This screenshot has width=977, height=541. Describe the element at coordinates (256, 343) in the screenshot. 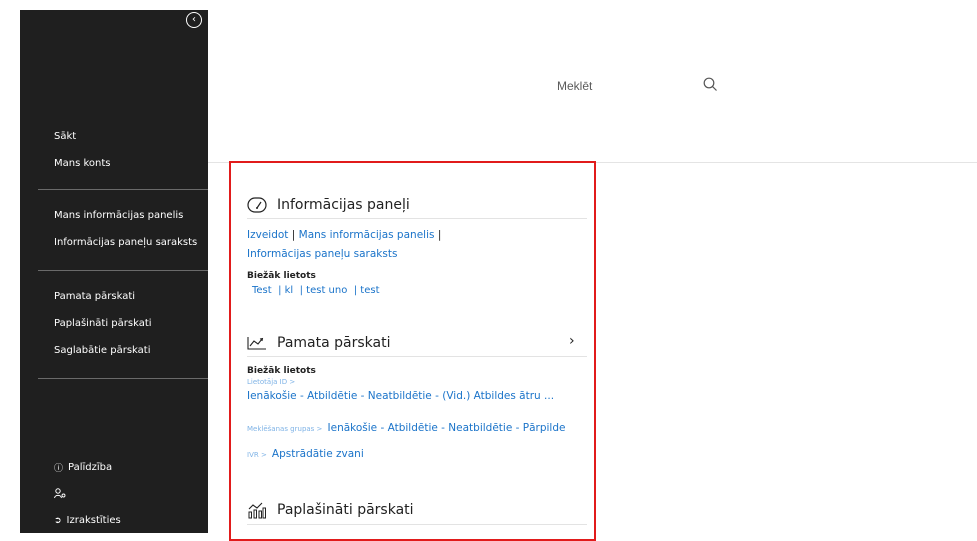

I see `line-chart-icon` at that location.